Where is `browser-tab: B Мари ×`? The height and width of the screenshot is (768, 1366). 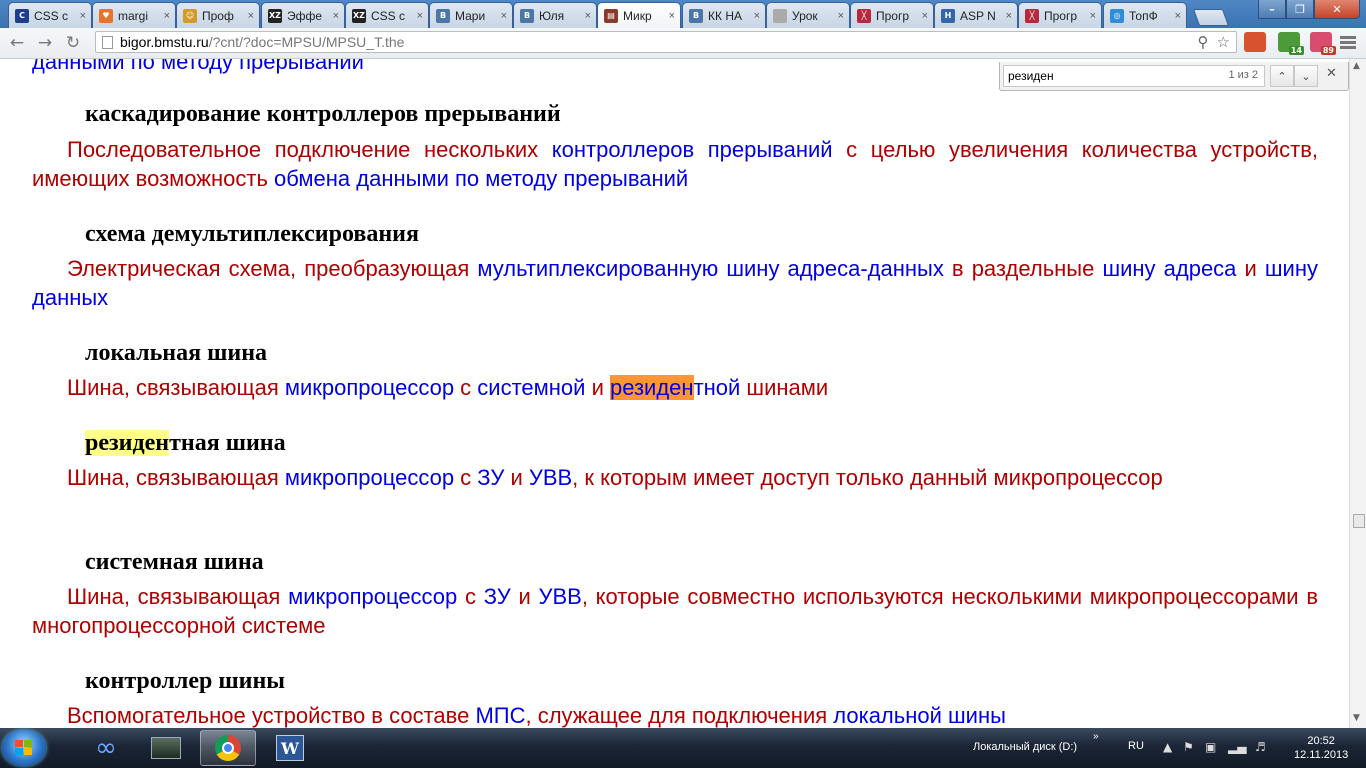
browser-tab: B Мари × is located at coordinates (471, 15).